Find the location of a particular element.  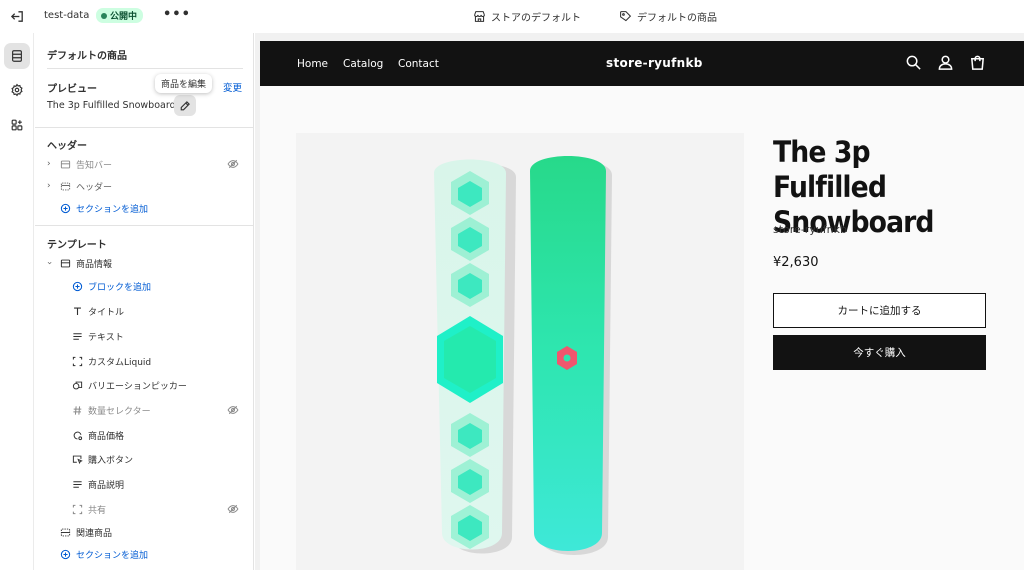

variant-icon is located at coordinates (77, 385).